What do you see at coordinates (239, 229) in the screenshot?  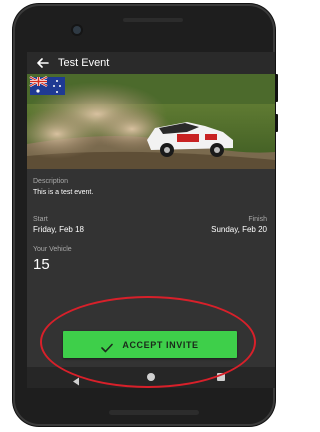 I see `finish-date: Sunday, Feb 20` at bounding box center [239, 229].